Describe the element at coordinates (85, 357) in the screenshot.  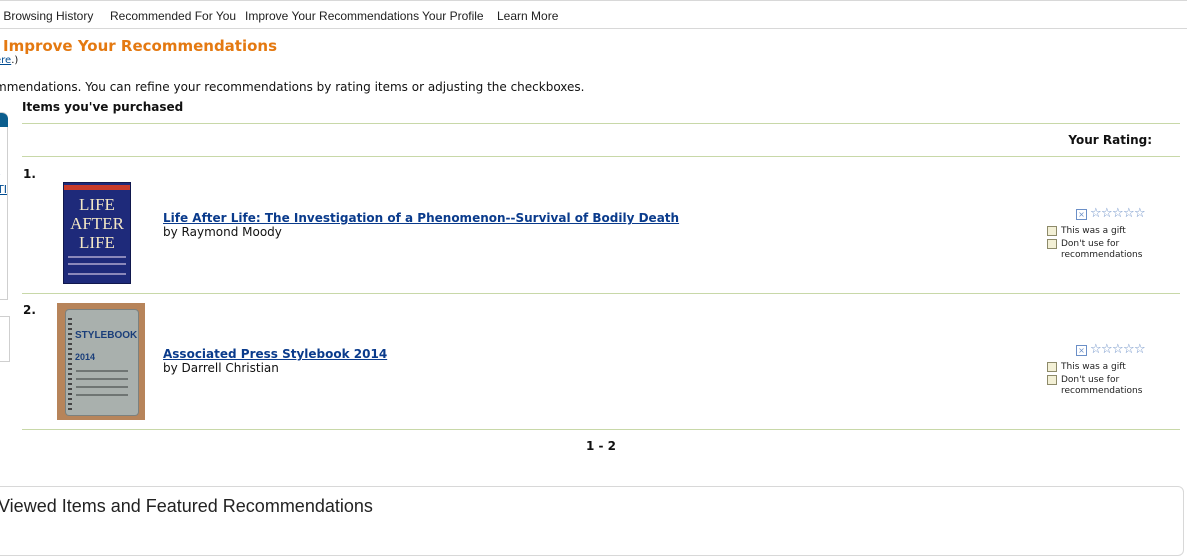
I see `cover-year: 2014` at that location.